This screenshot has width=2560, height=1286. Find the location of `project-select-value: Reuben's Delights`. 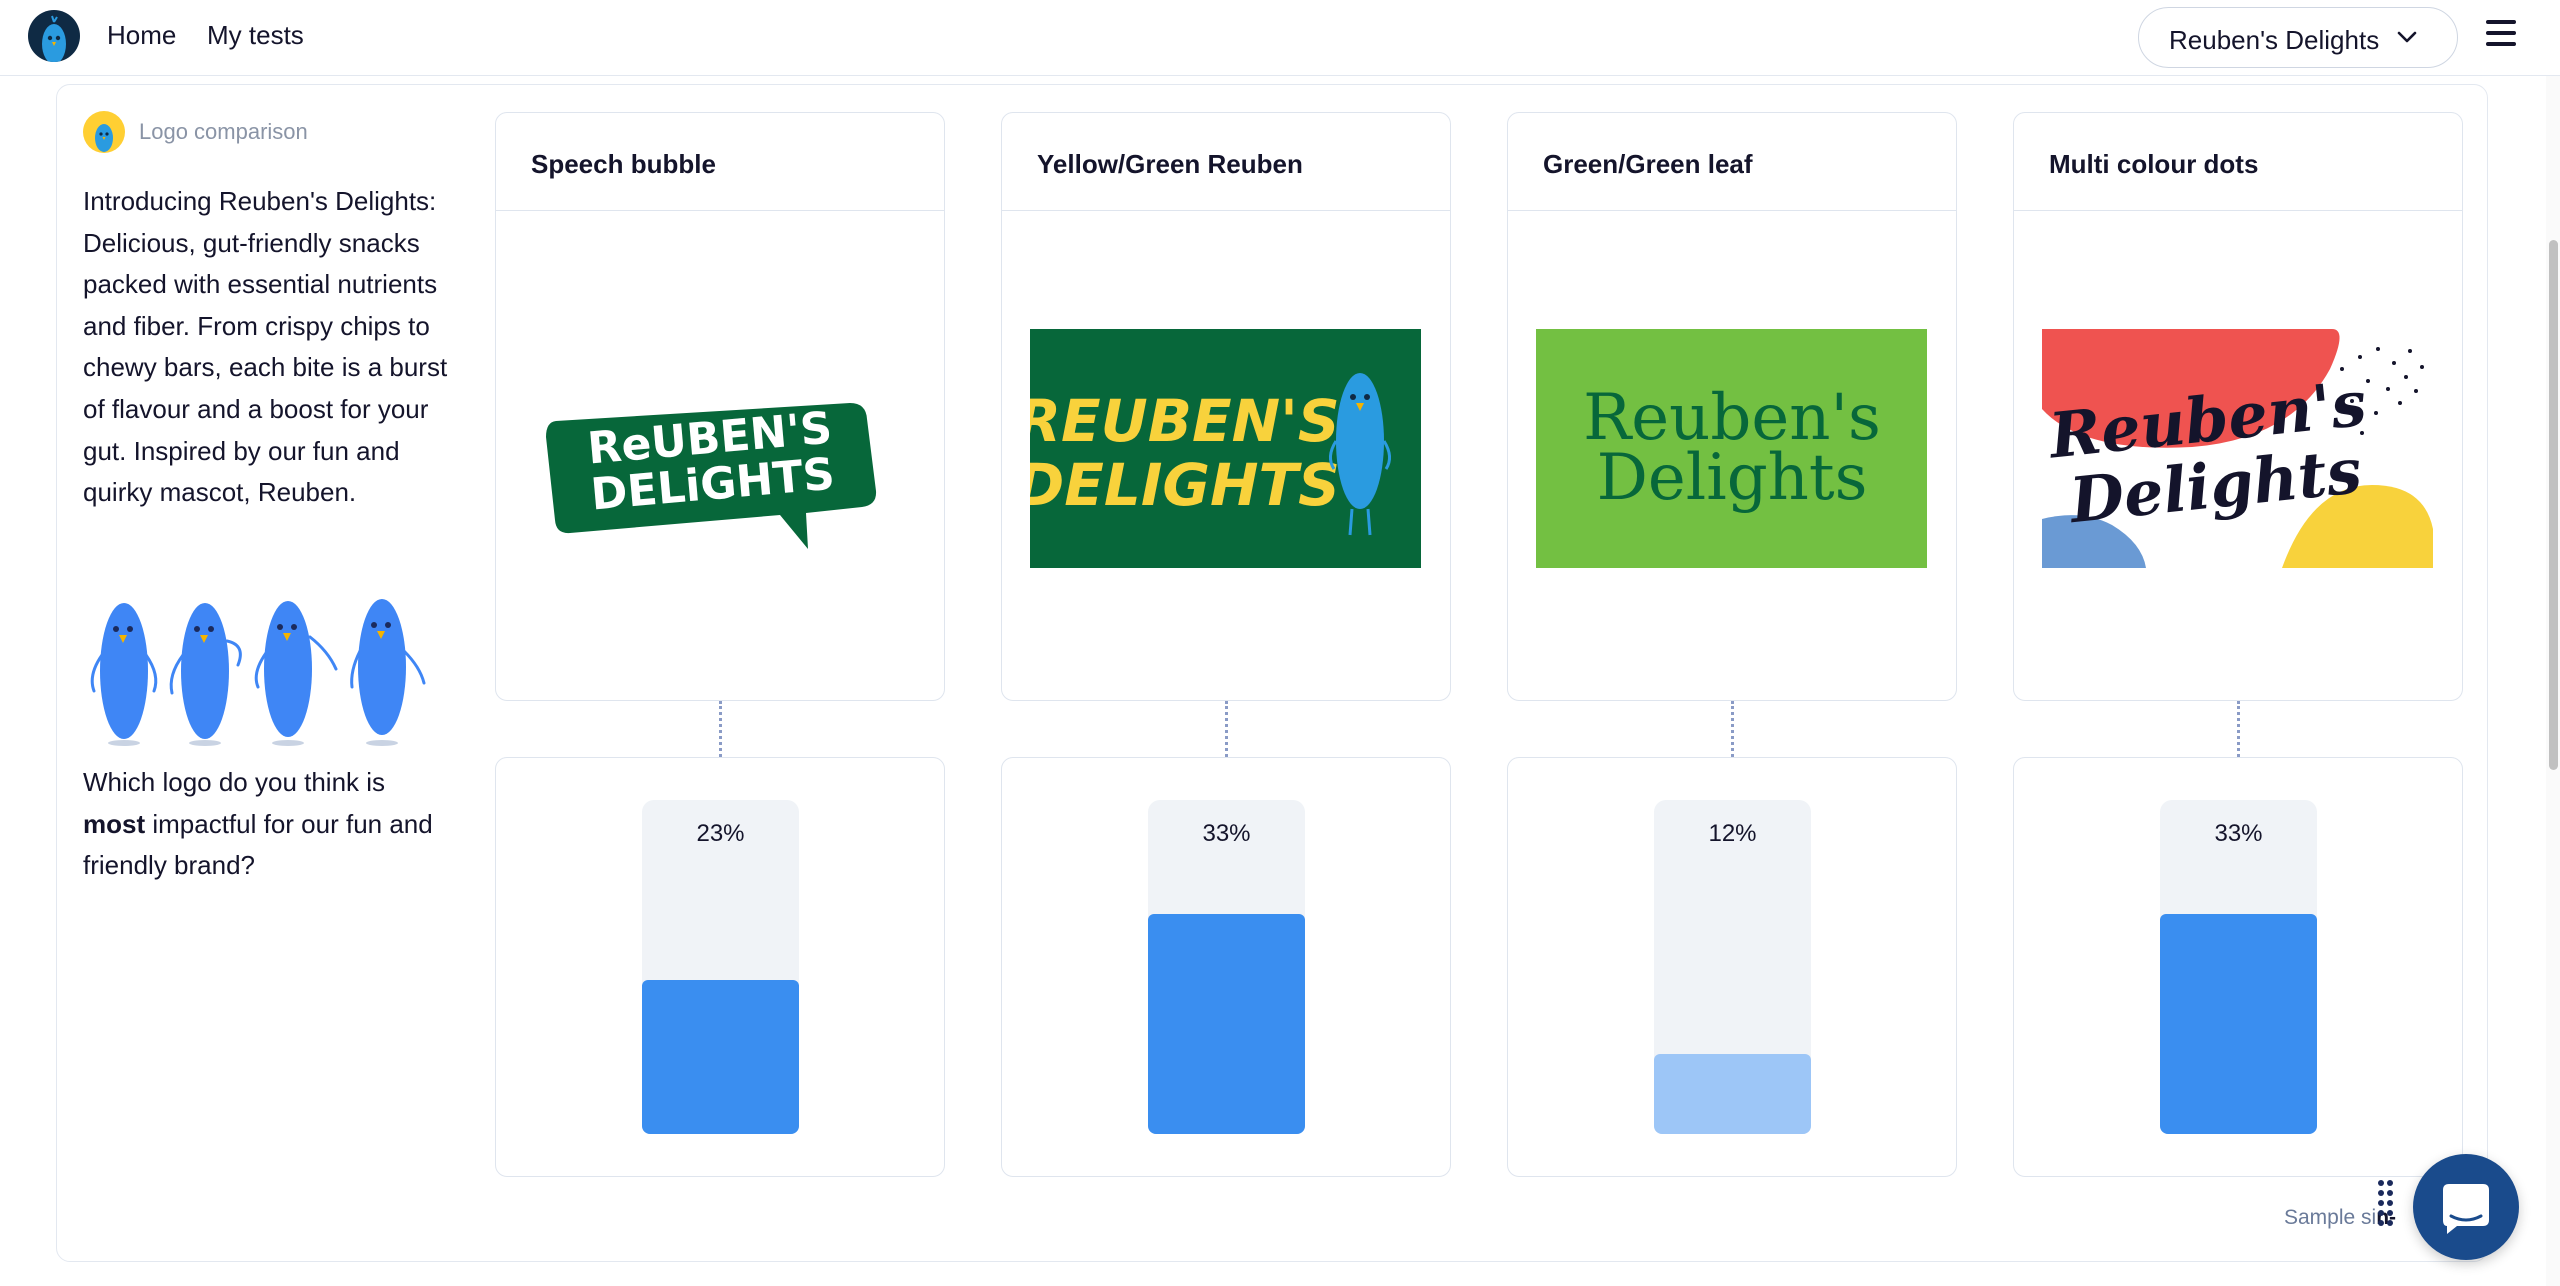

project-select-value: Reuben's Delights is located at coordinates (2274, 40).